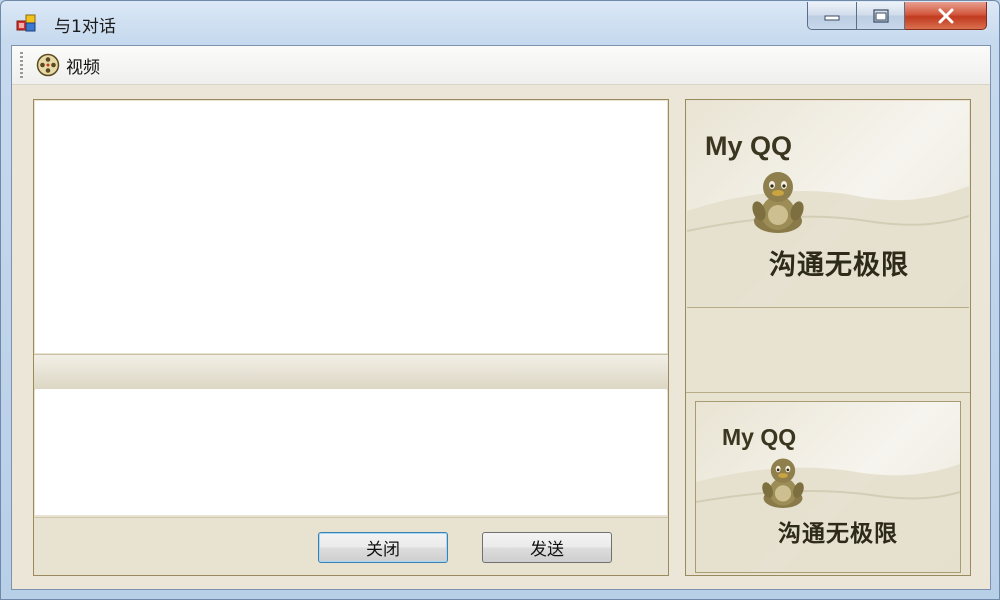  I want to click on video-menu-button: 视频, so click(68, 65).